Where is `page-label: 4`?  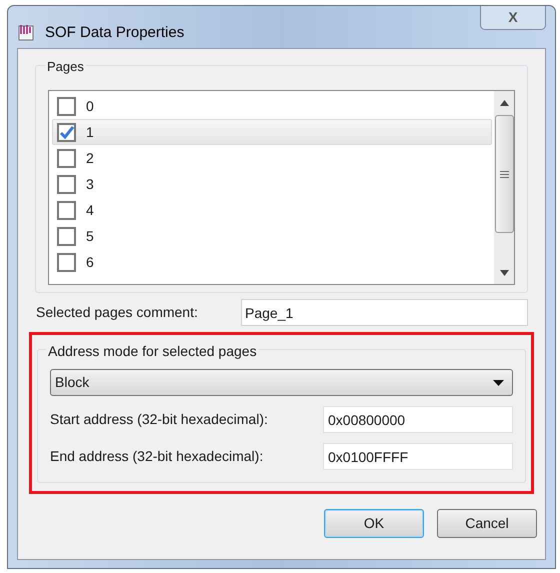 page-label: 4 is located at coordinates (90, 210).